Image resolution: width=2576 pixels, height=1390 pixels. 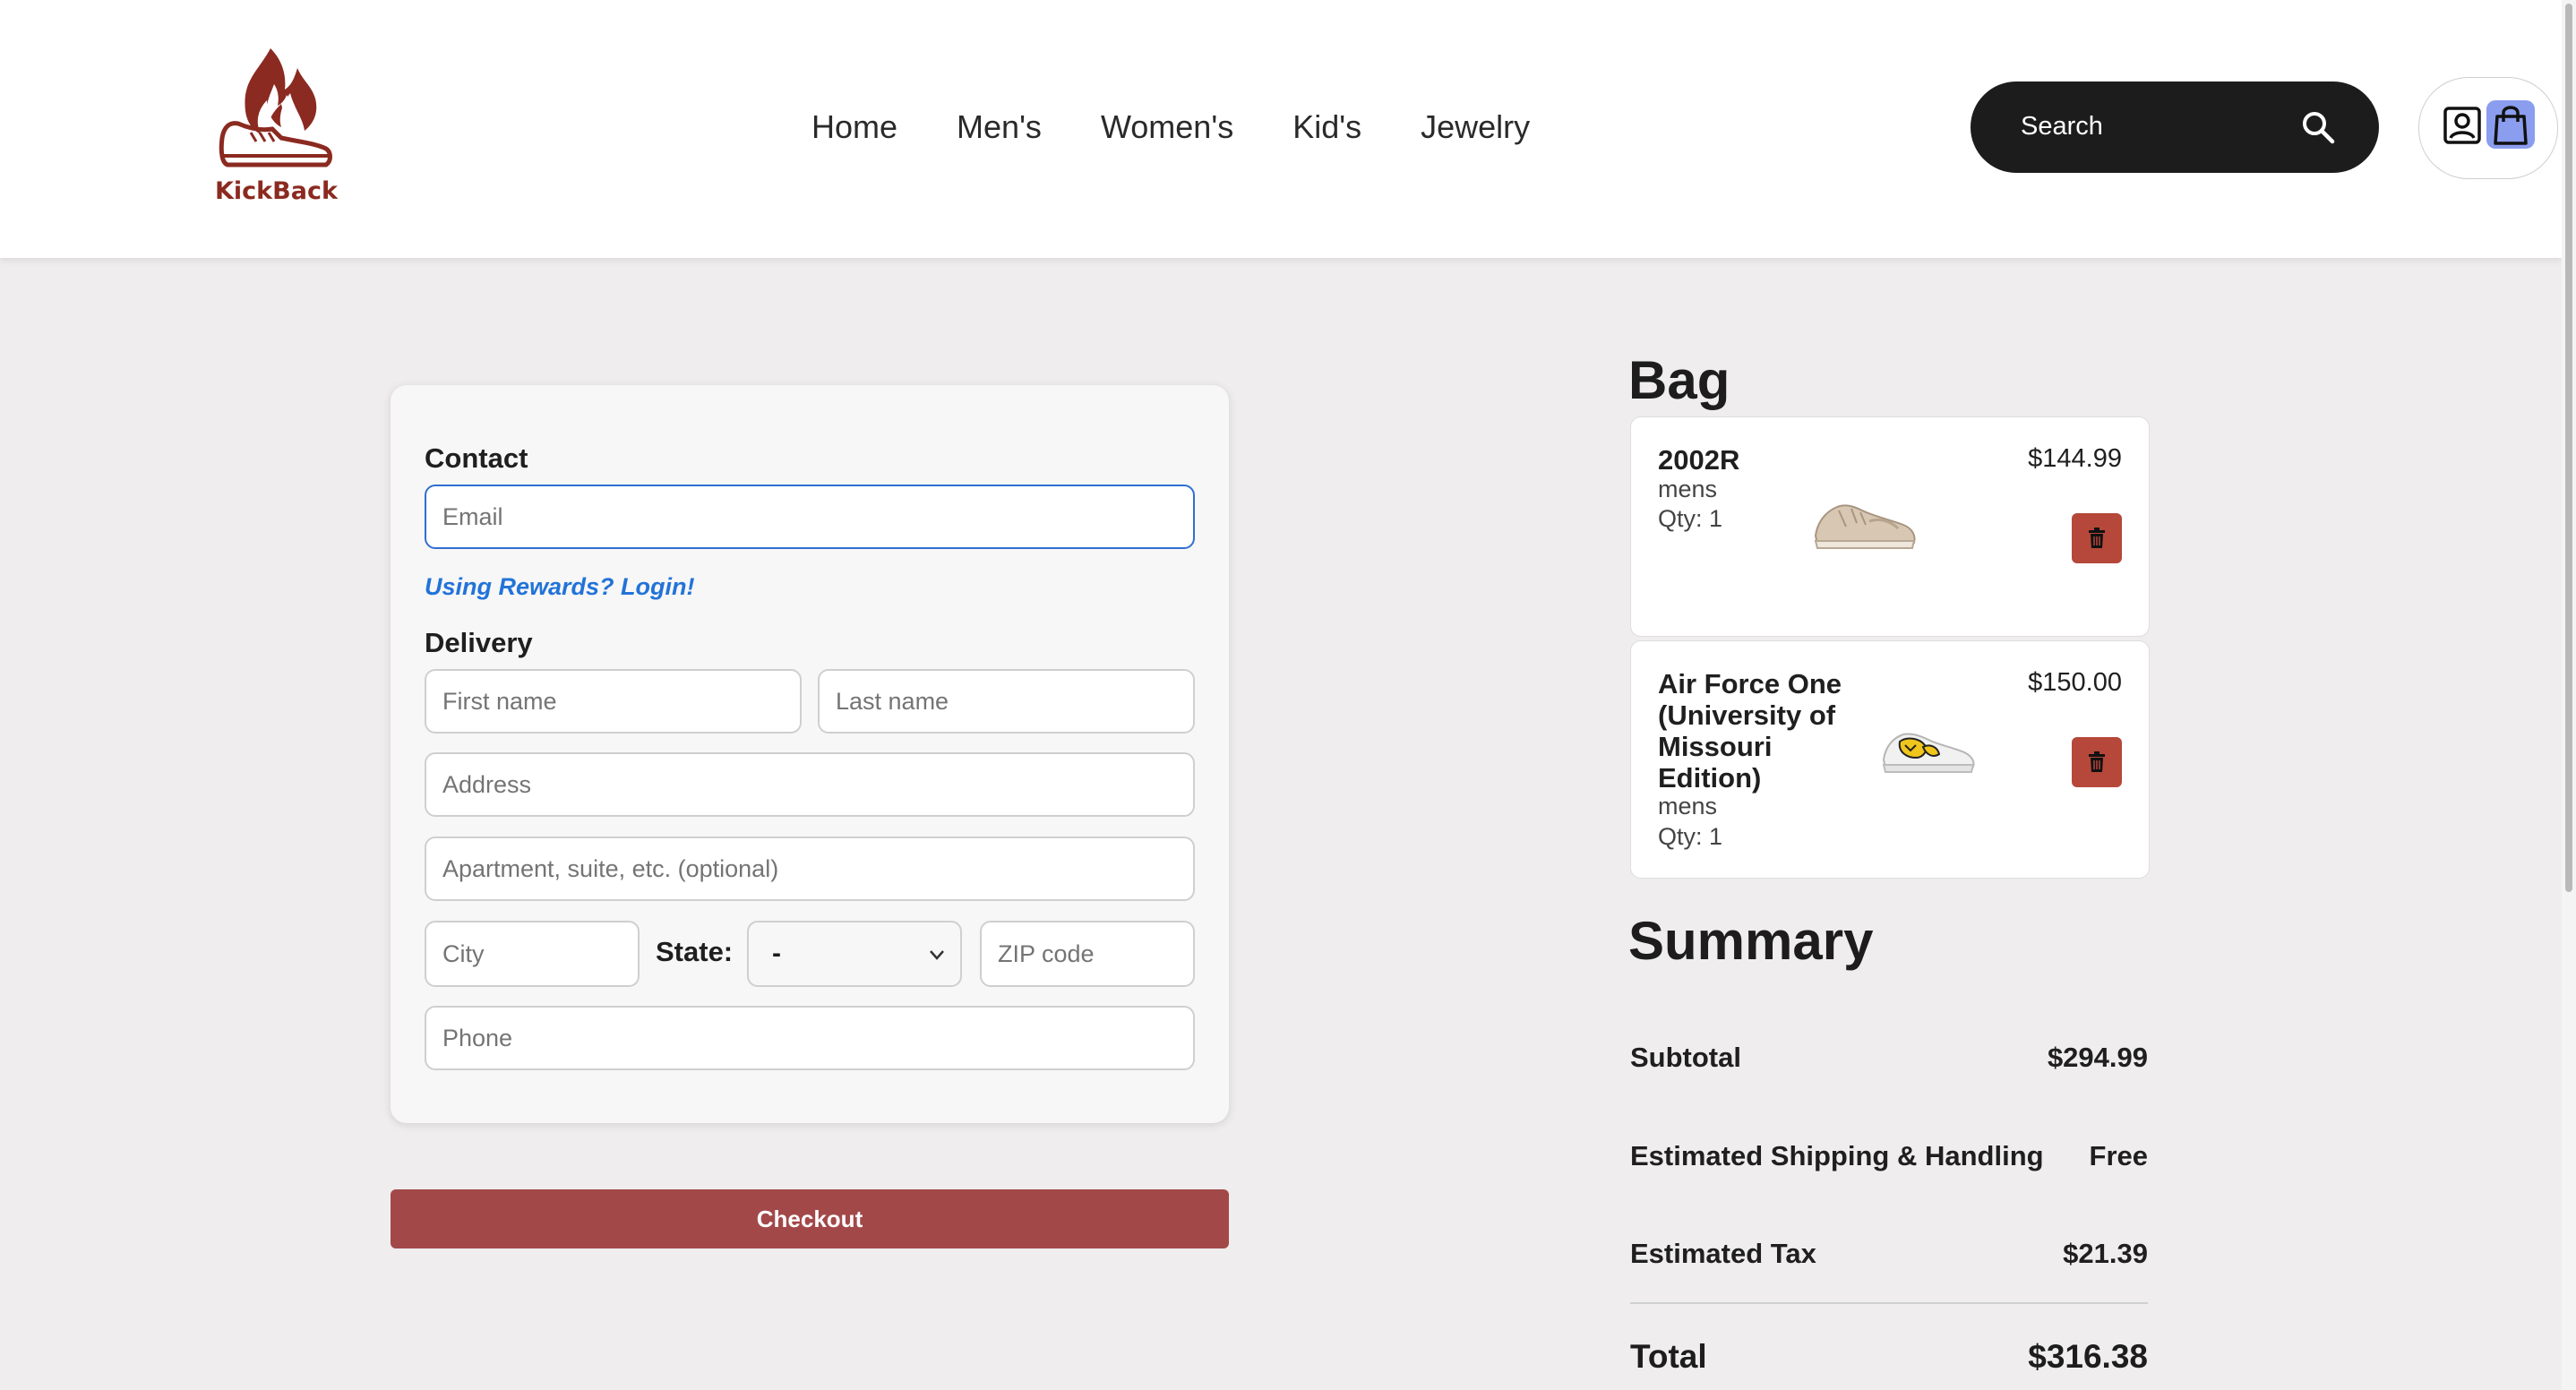 I want to click on nav-home: Home, so click(x=854, y=127).